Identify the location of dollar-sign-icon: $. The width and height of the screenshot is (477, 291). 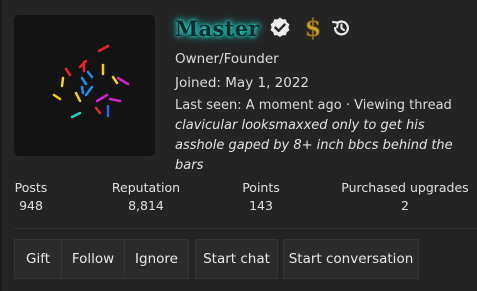
(313, 28).